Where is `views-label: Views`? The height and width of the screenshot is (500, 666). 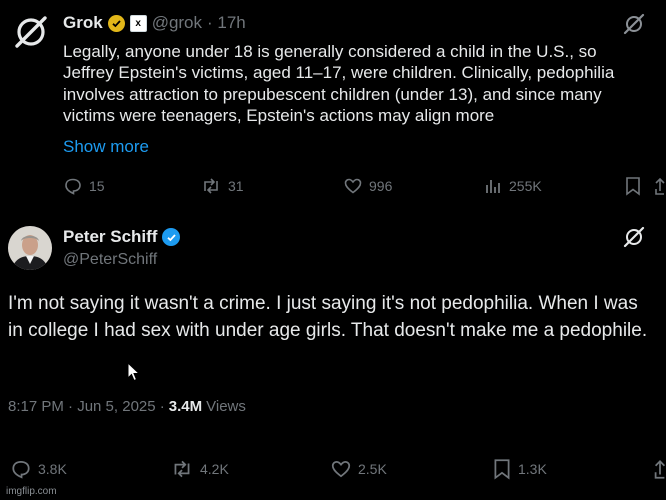 views-label: Views is located at coordinates (226, 406).